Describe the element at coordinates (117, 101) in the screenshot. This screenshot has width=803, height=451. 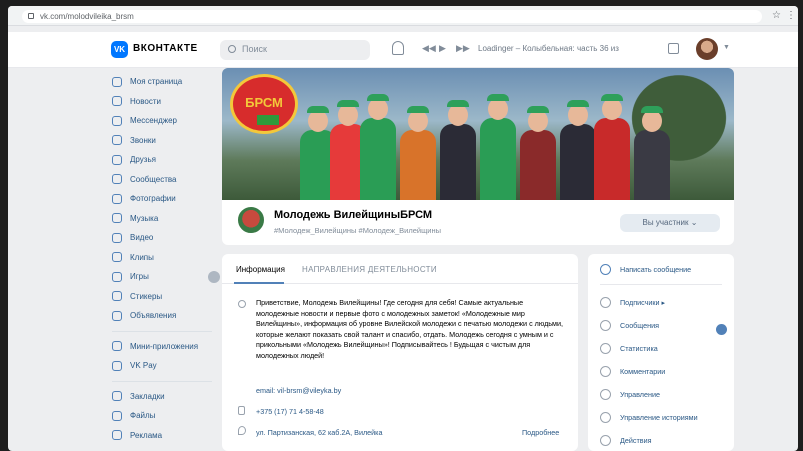
I see `news-icon` at that location.